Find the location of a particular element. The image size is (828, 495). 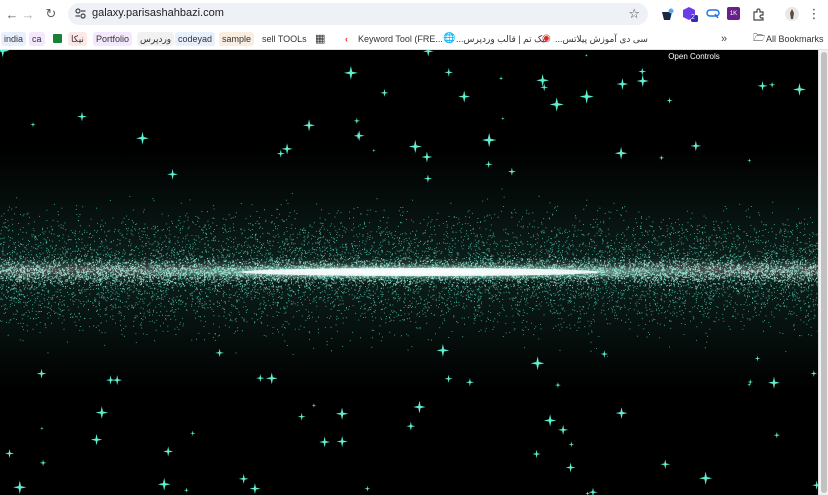

bookmark-green-icon is located at coordinates (57, 38).